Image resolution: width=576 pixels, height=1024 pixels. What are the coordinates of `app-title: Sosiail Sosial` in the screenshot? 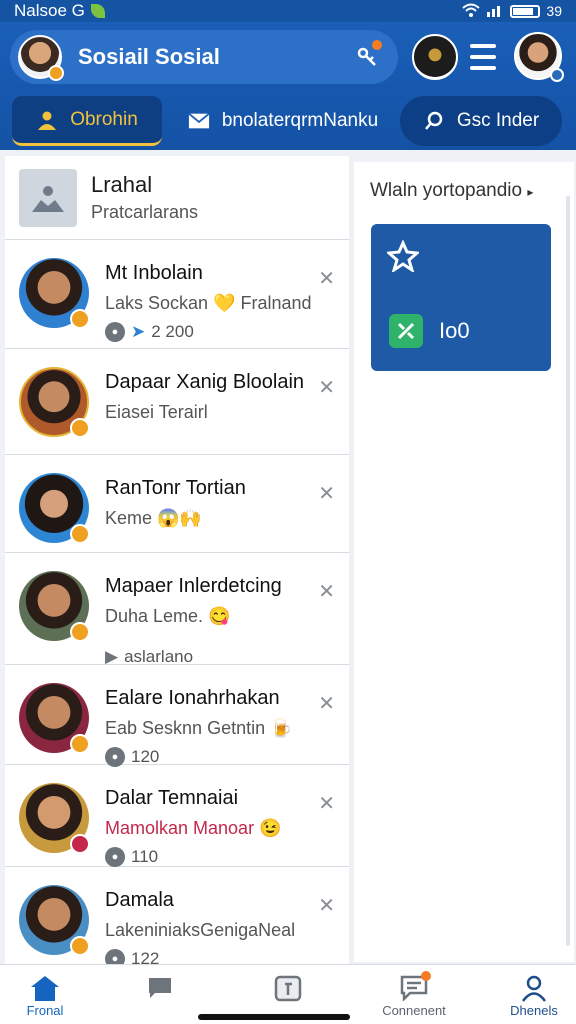 It's located at (149, 56).